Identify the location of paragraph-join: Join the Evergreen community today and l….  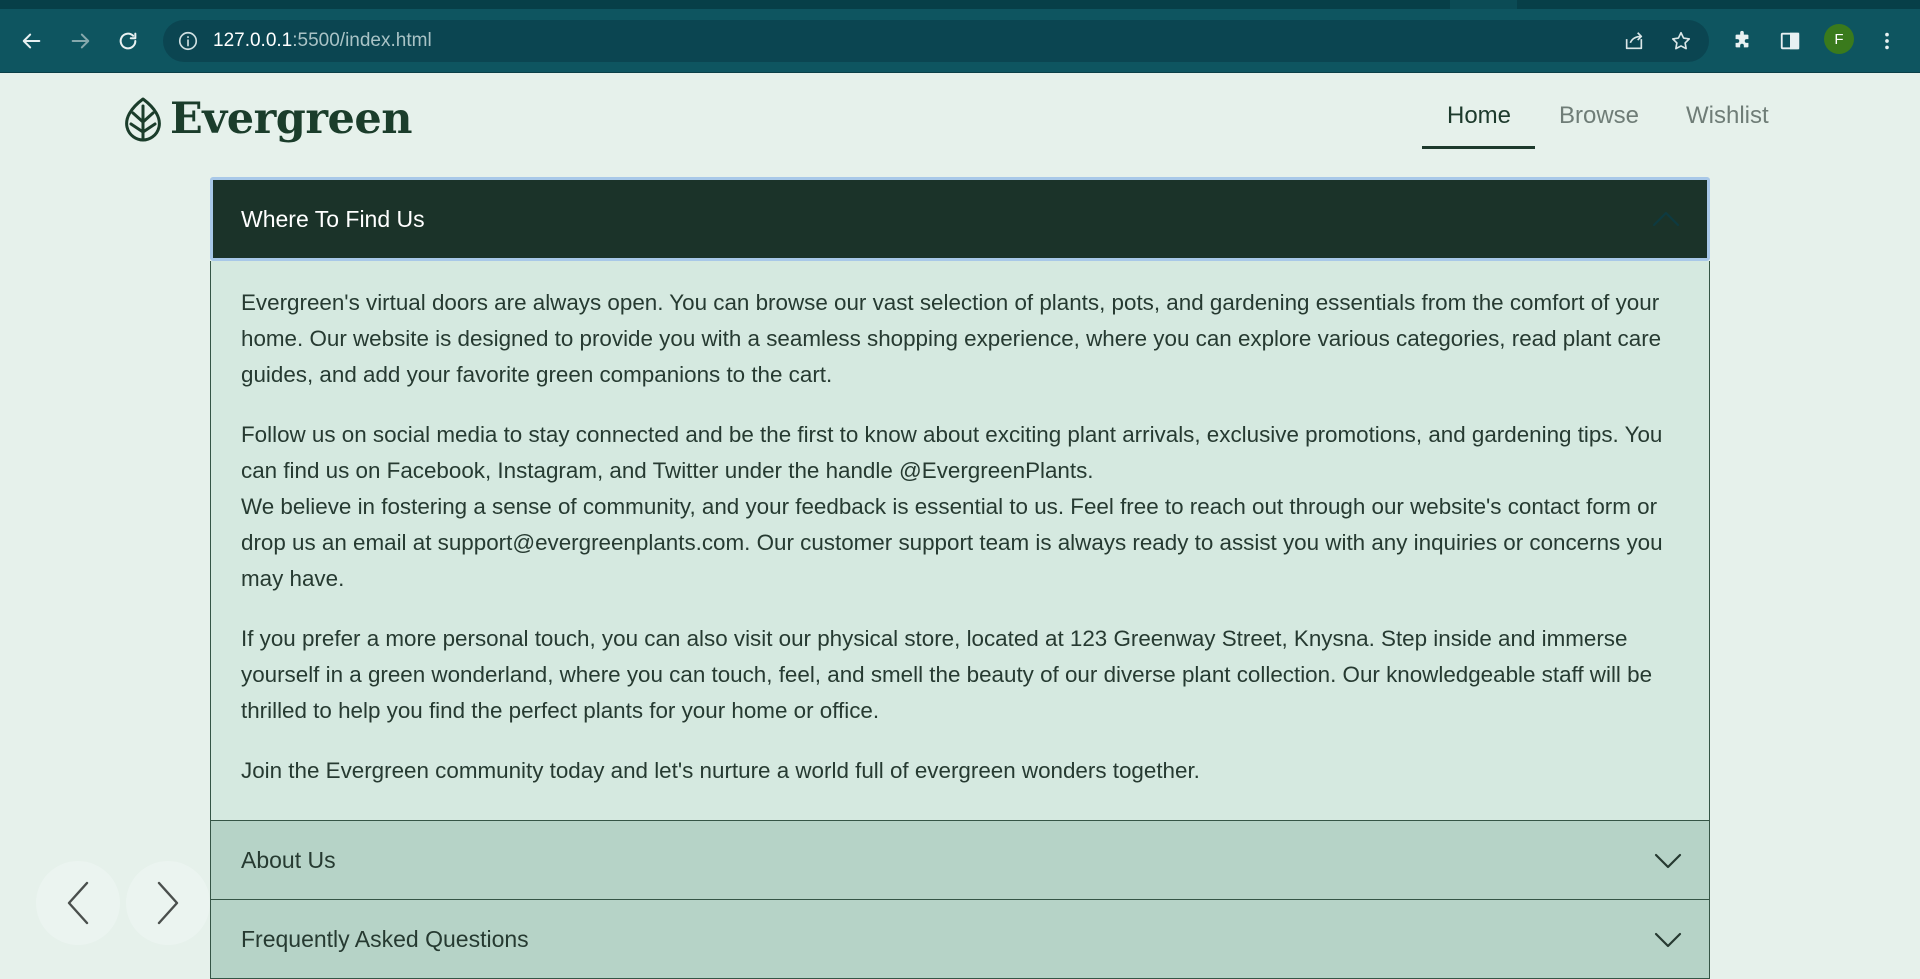
(720, 770).